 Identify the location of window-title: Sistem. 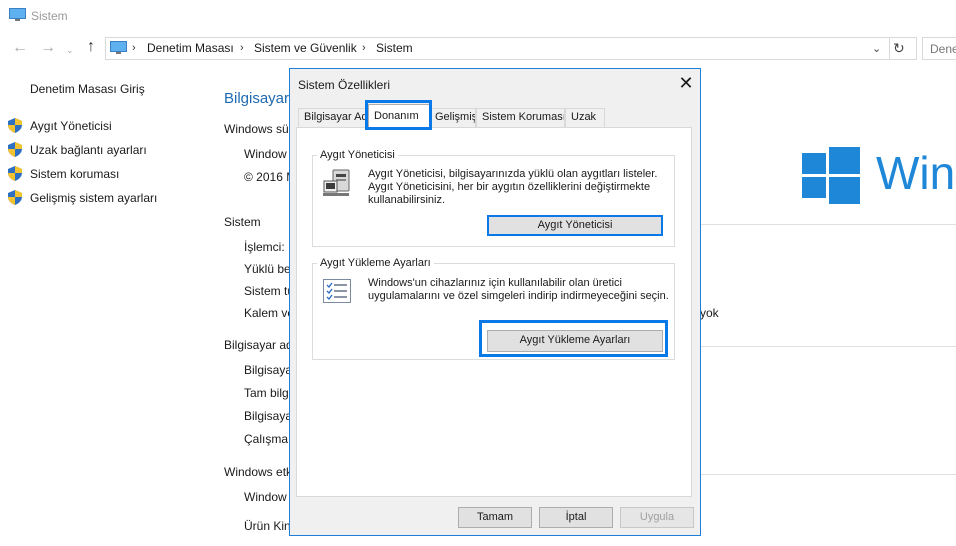
(49, 16).